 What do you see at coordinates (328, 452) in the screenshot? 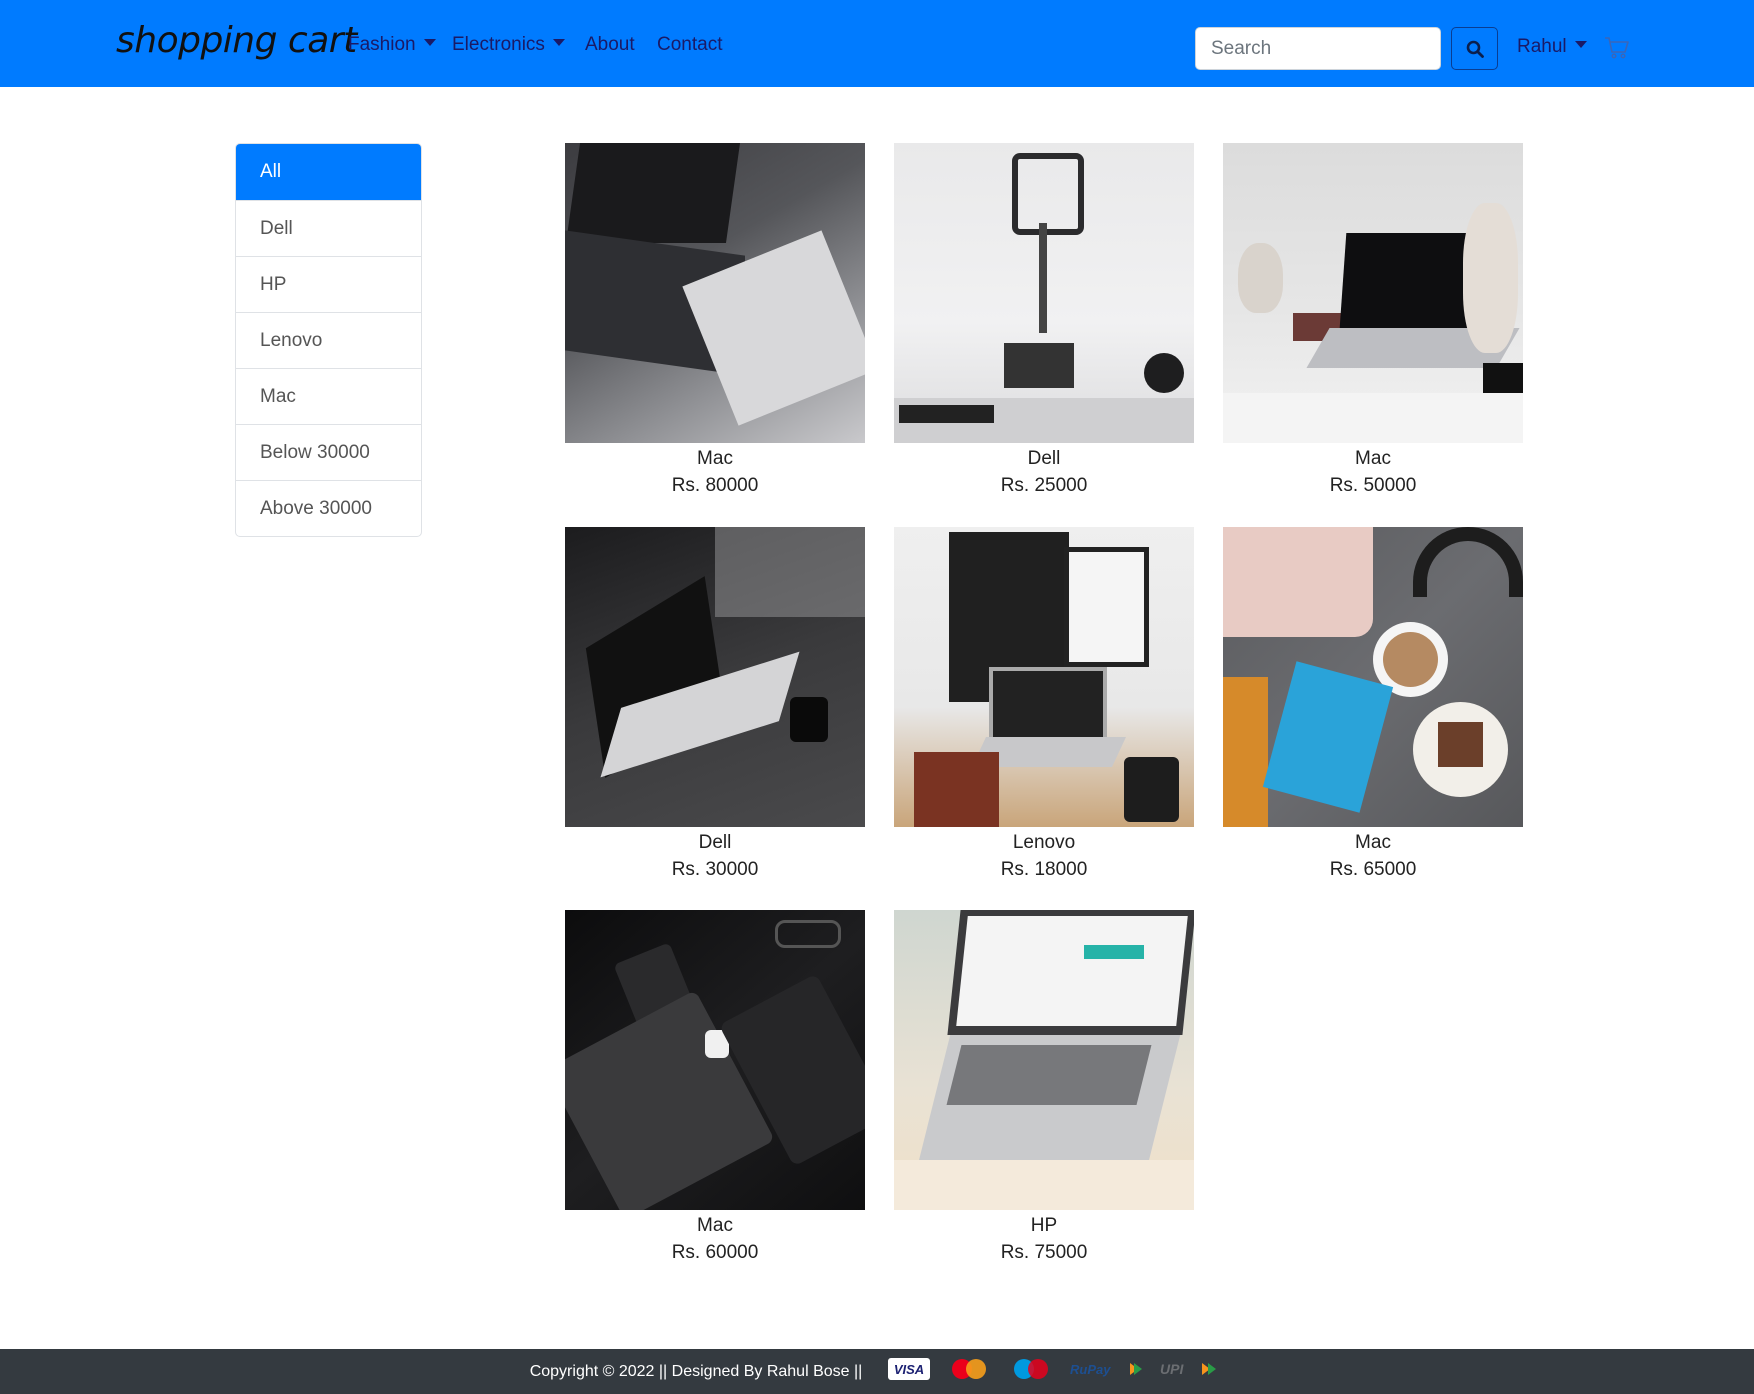
I see `filter-below-30000: Below 30000` at bounding box center [328, 452].